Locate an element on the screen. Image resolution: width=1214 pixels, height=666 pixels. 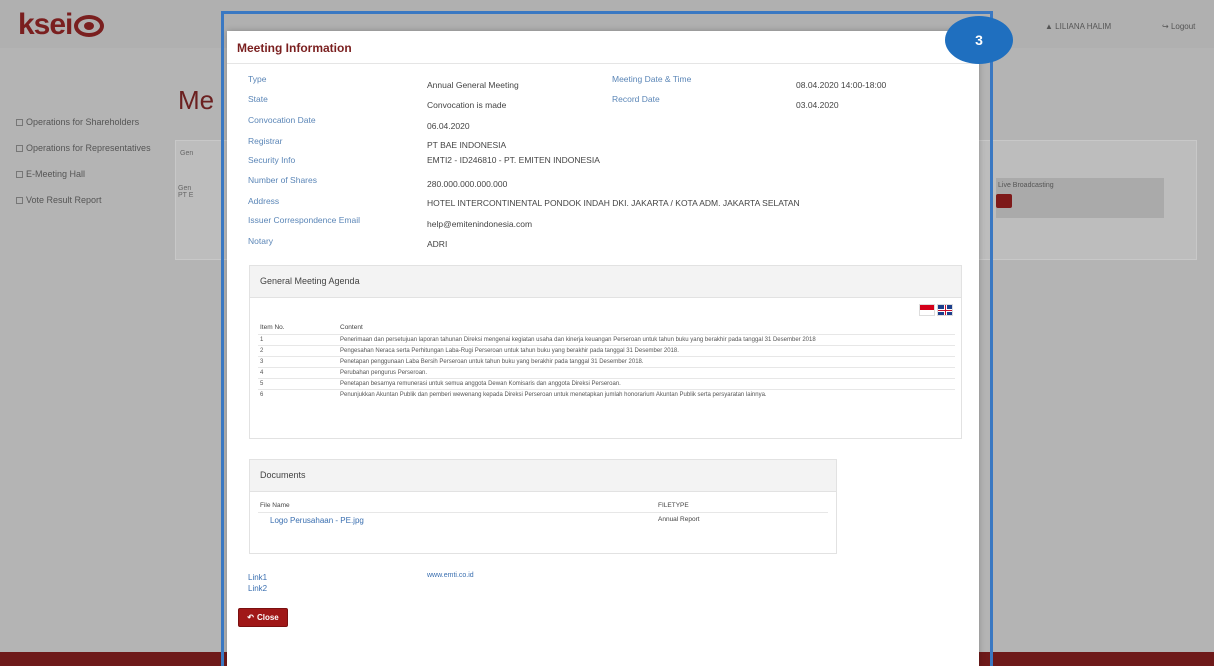
user-menu: ▲ LILIANA HALIM is located at coordinates (1078, 26).